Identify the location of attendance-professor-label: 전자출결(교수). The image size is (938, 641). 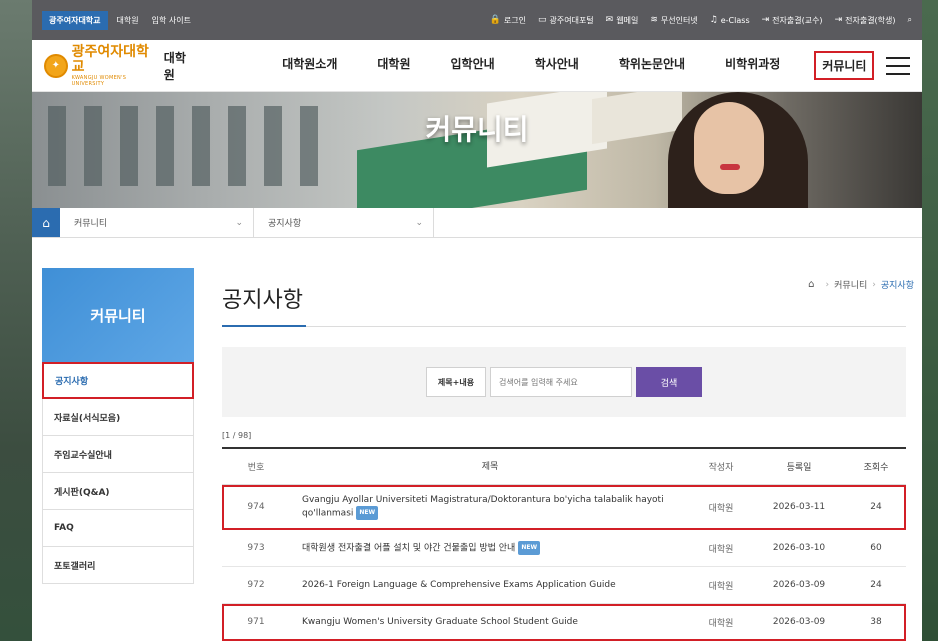
(797, 20).